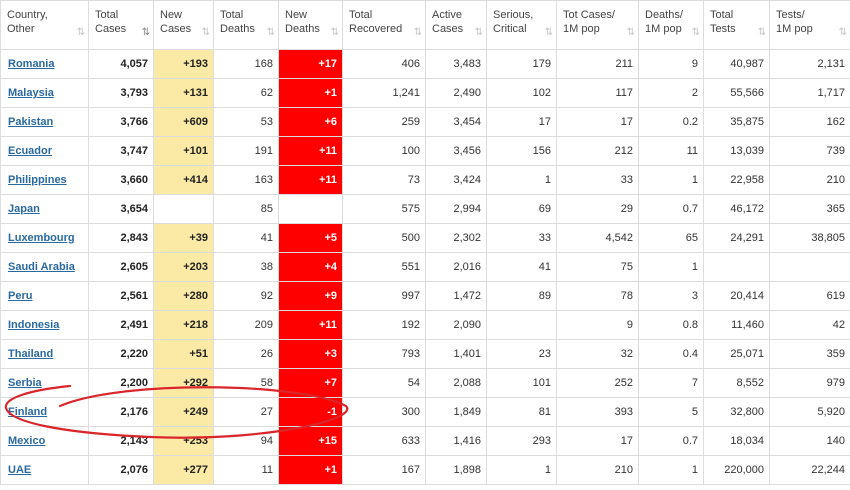 Image resolution: width=850 pixels, height=490 pixels. I want to click on cell-deaths-per-1m: 5, so click(671, 412).